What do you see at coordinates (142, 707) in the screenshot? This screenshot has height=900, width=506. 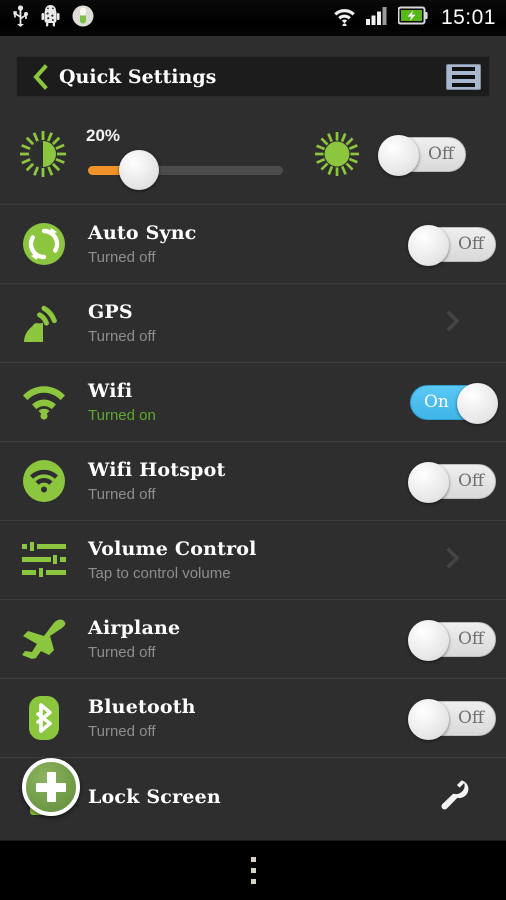 I see `row-title: Bluetooth` at bounding box center [142, 707].